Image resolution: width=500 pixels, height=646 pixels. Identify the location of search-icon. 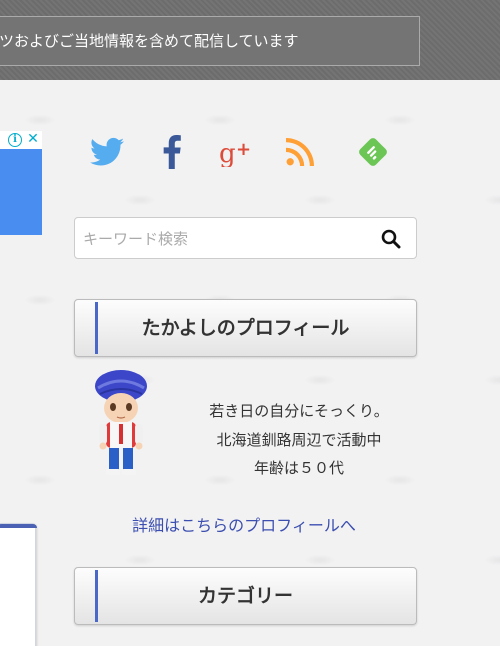
(391, 239).